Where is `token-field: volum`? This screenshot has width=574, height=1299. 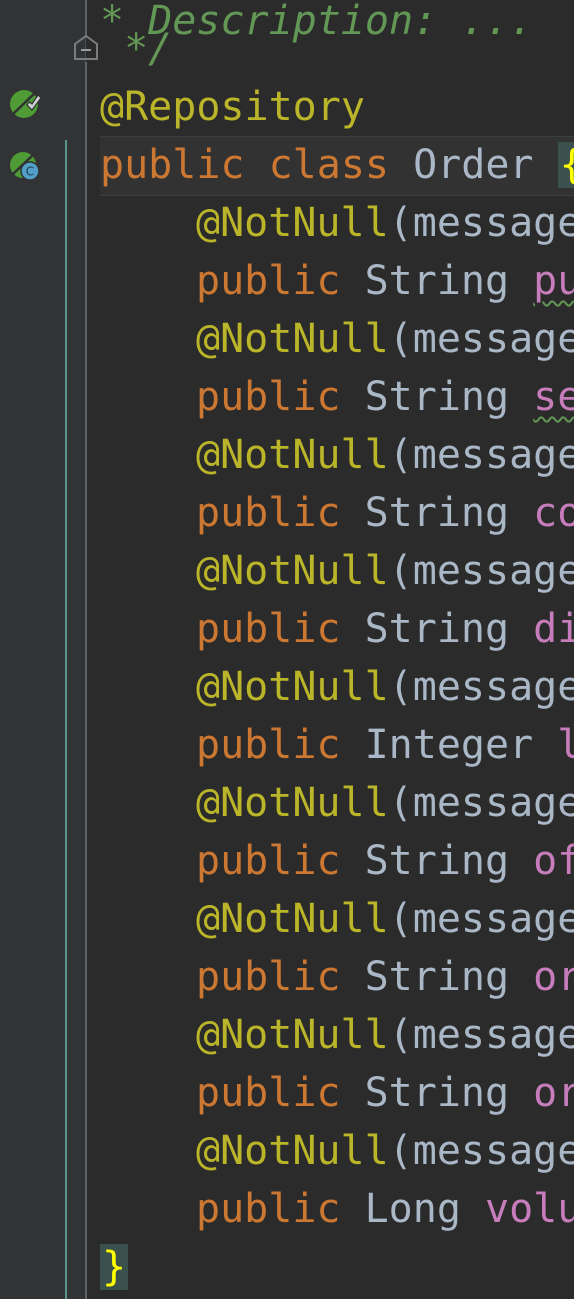 token-field: volum is located at coordinates (529, 1209).